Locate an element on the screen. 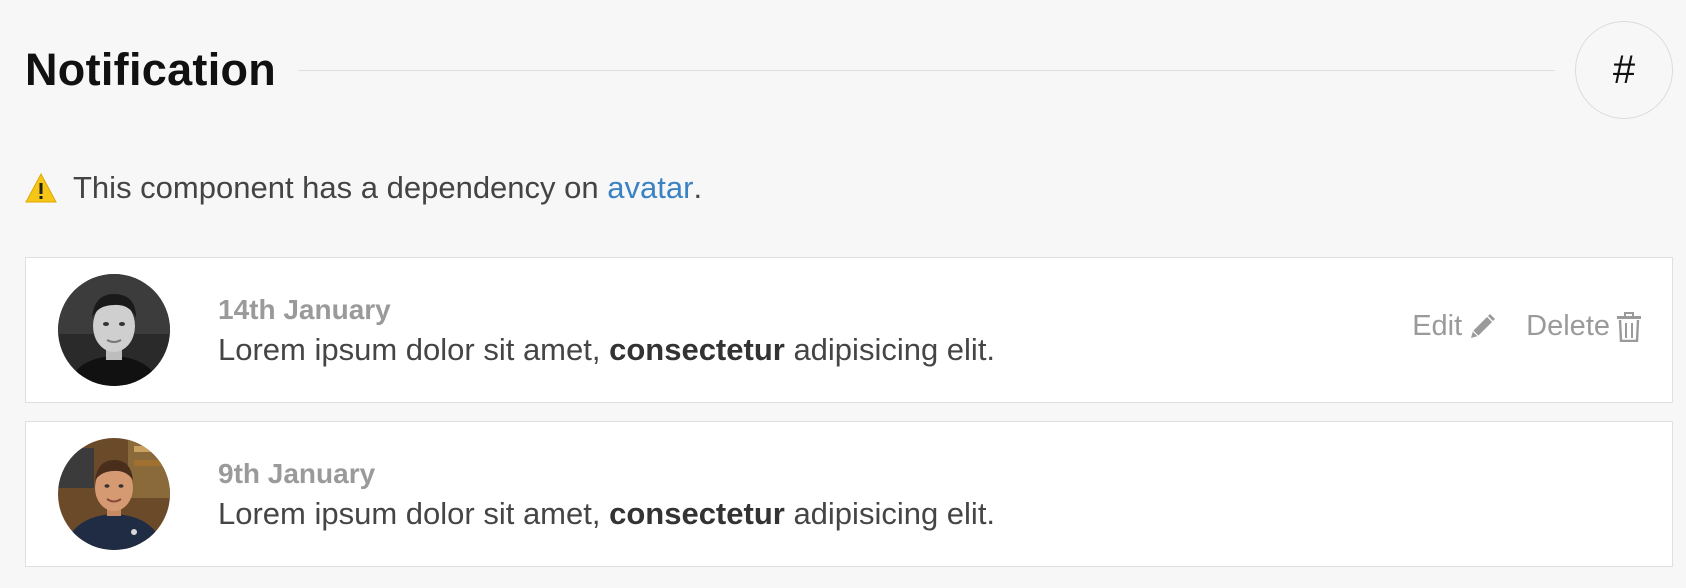 The height and width of the screenshot is (588, 1686). edit-button: Edit is located at coordinates (1454, 326).